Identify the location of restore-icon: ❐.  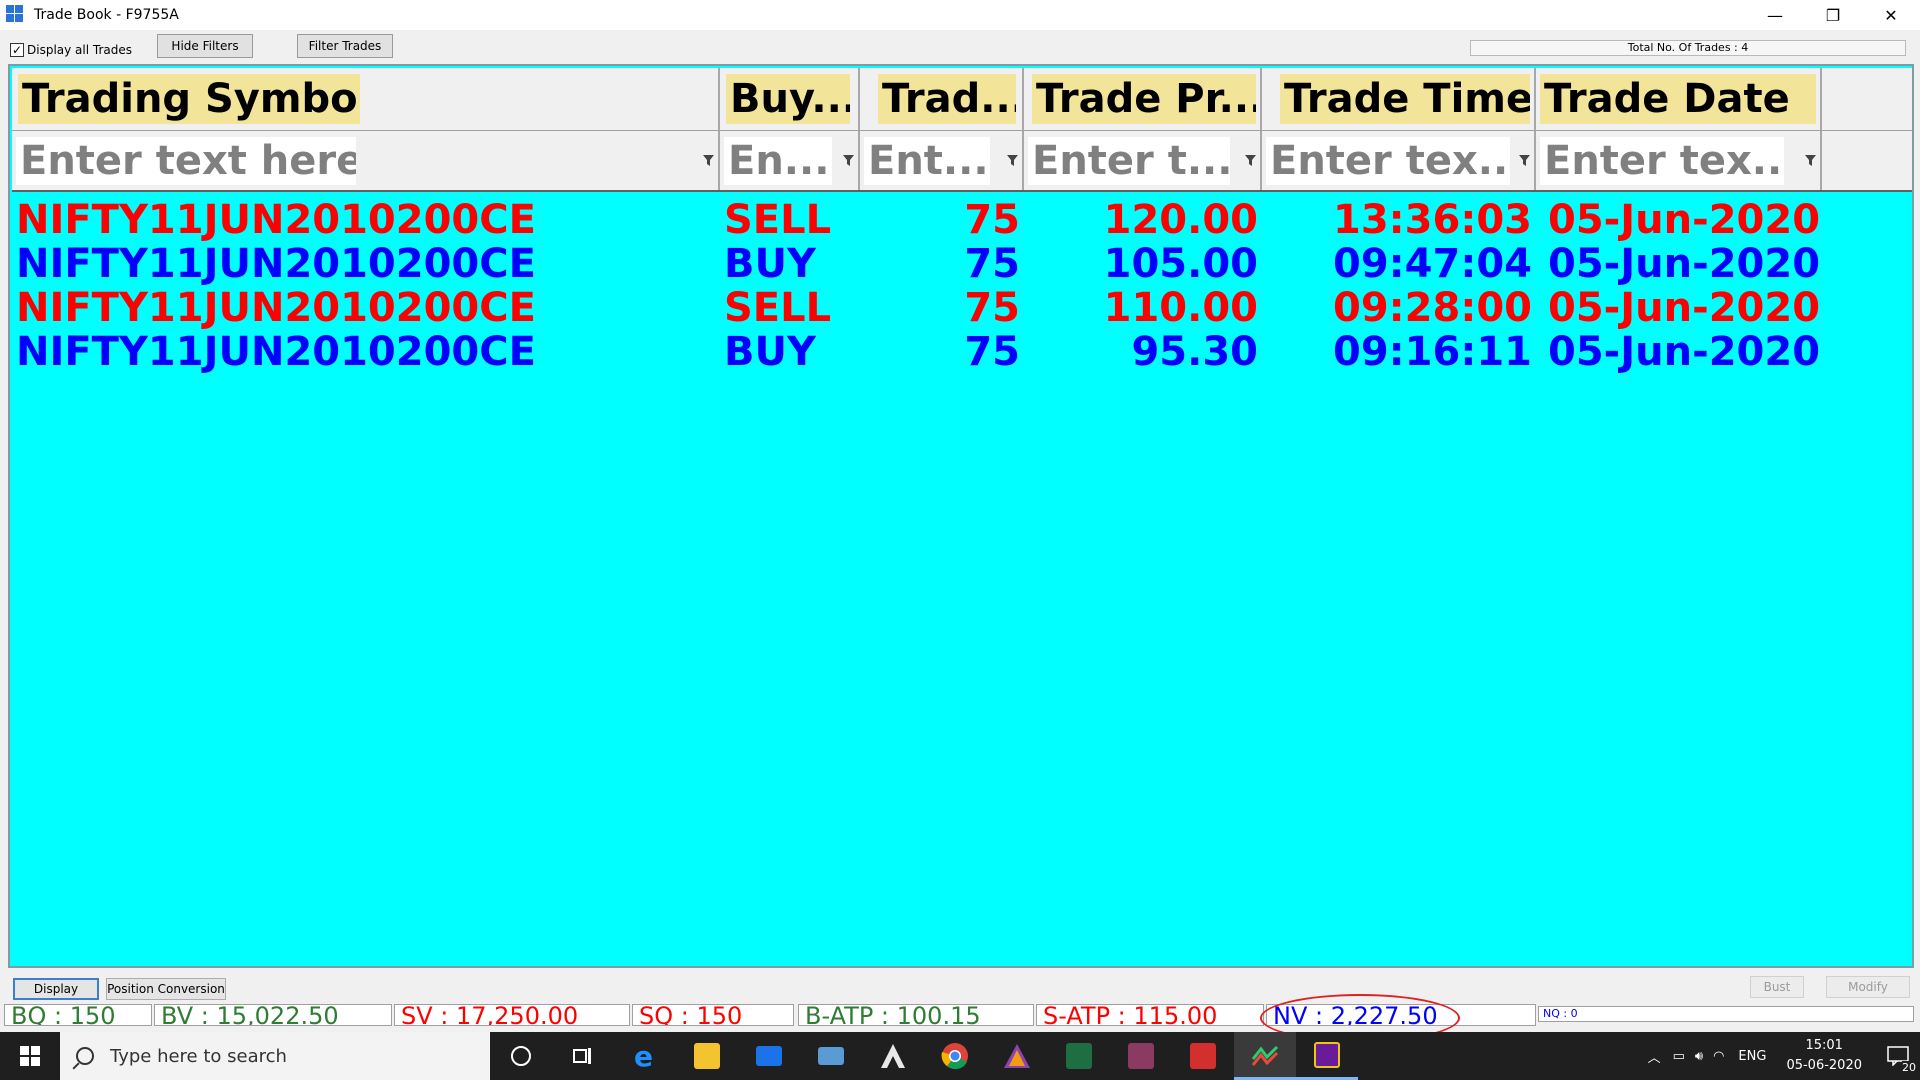
(1833, 15).